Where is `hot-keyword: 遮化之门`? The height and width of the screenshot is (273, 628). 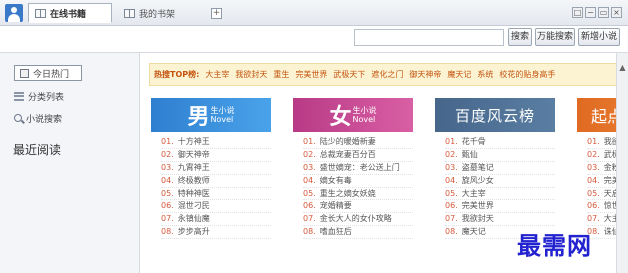 hot-keyword: 遮化之门 is located at coordinates (387, 74).